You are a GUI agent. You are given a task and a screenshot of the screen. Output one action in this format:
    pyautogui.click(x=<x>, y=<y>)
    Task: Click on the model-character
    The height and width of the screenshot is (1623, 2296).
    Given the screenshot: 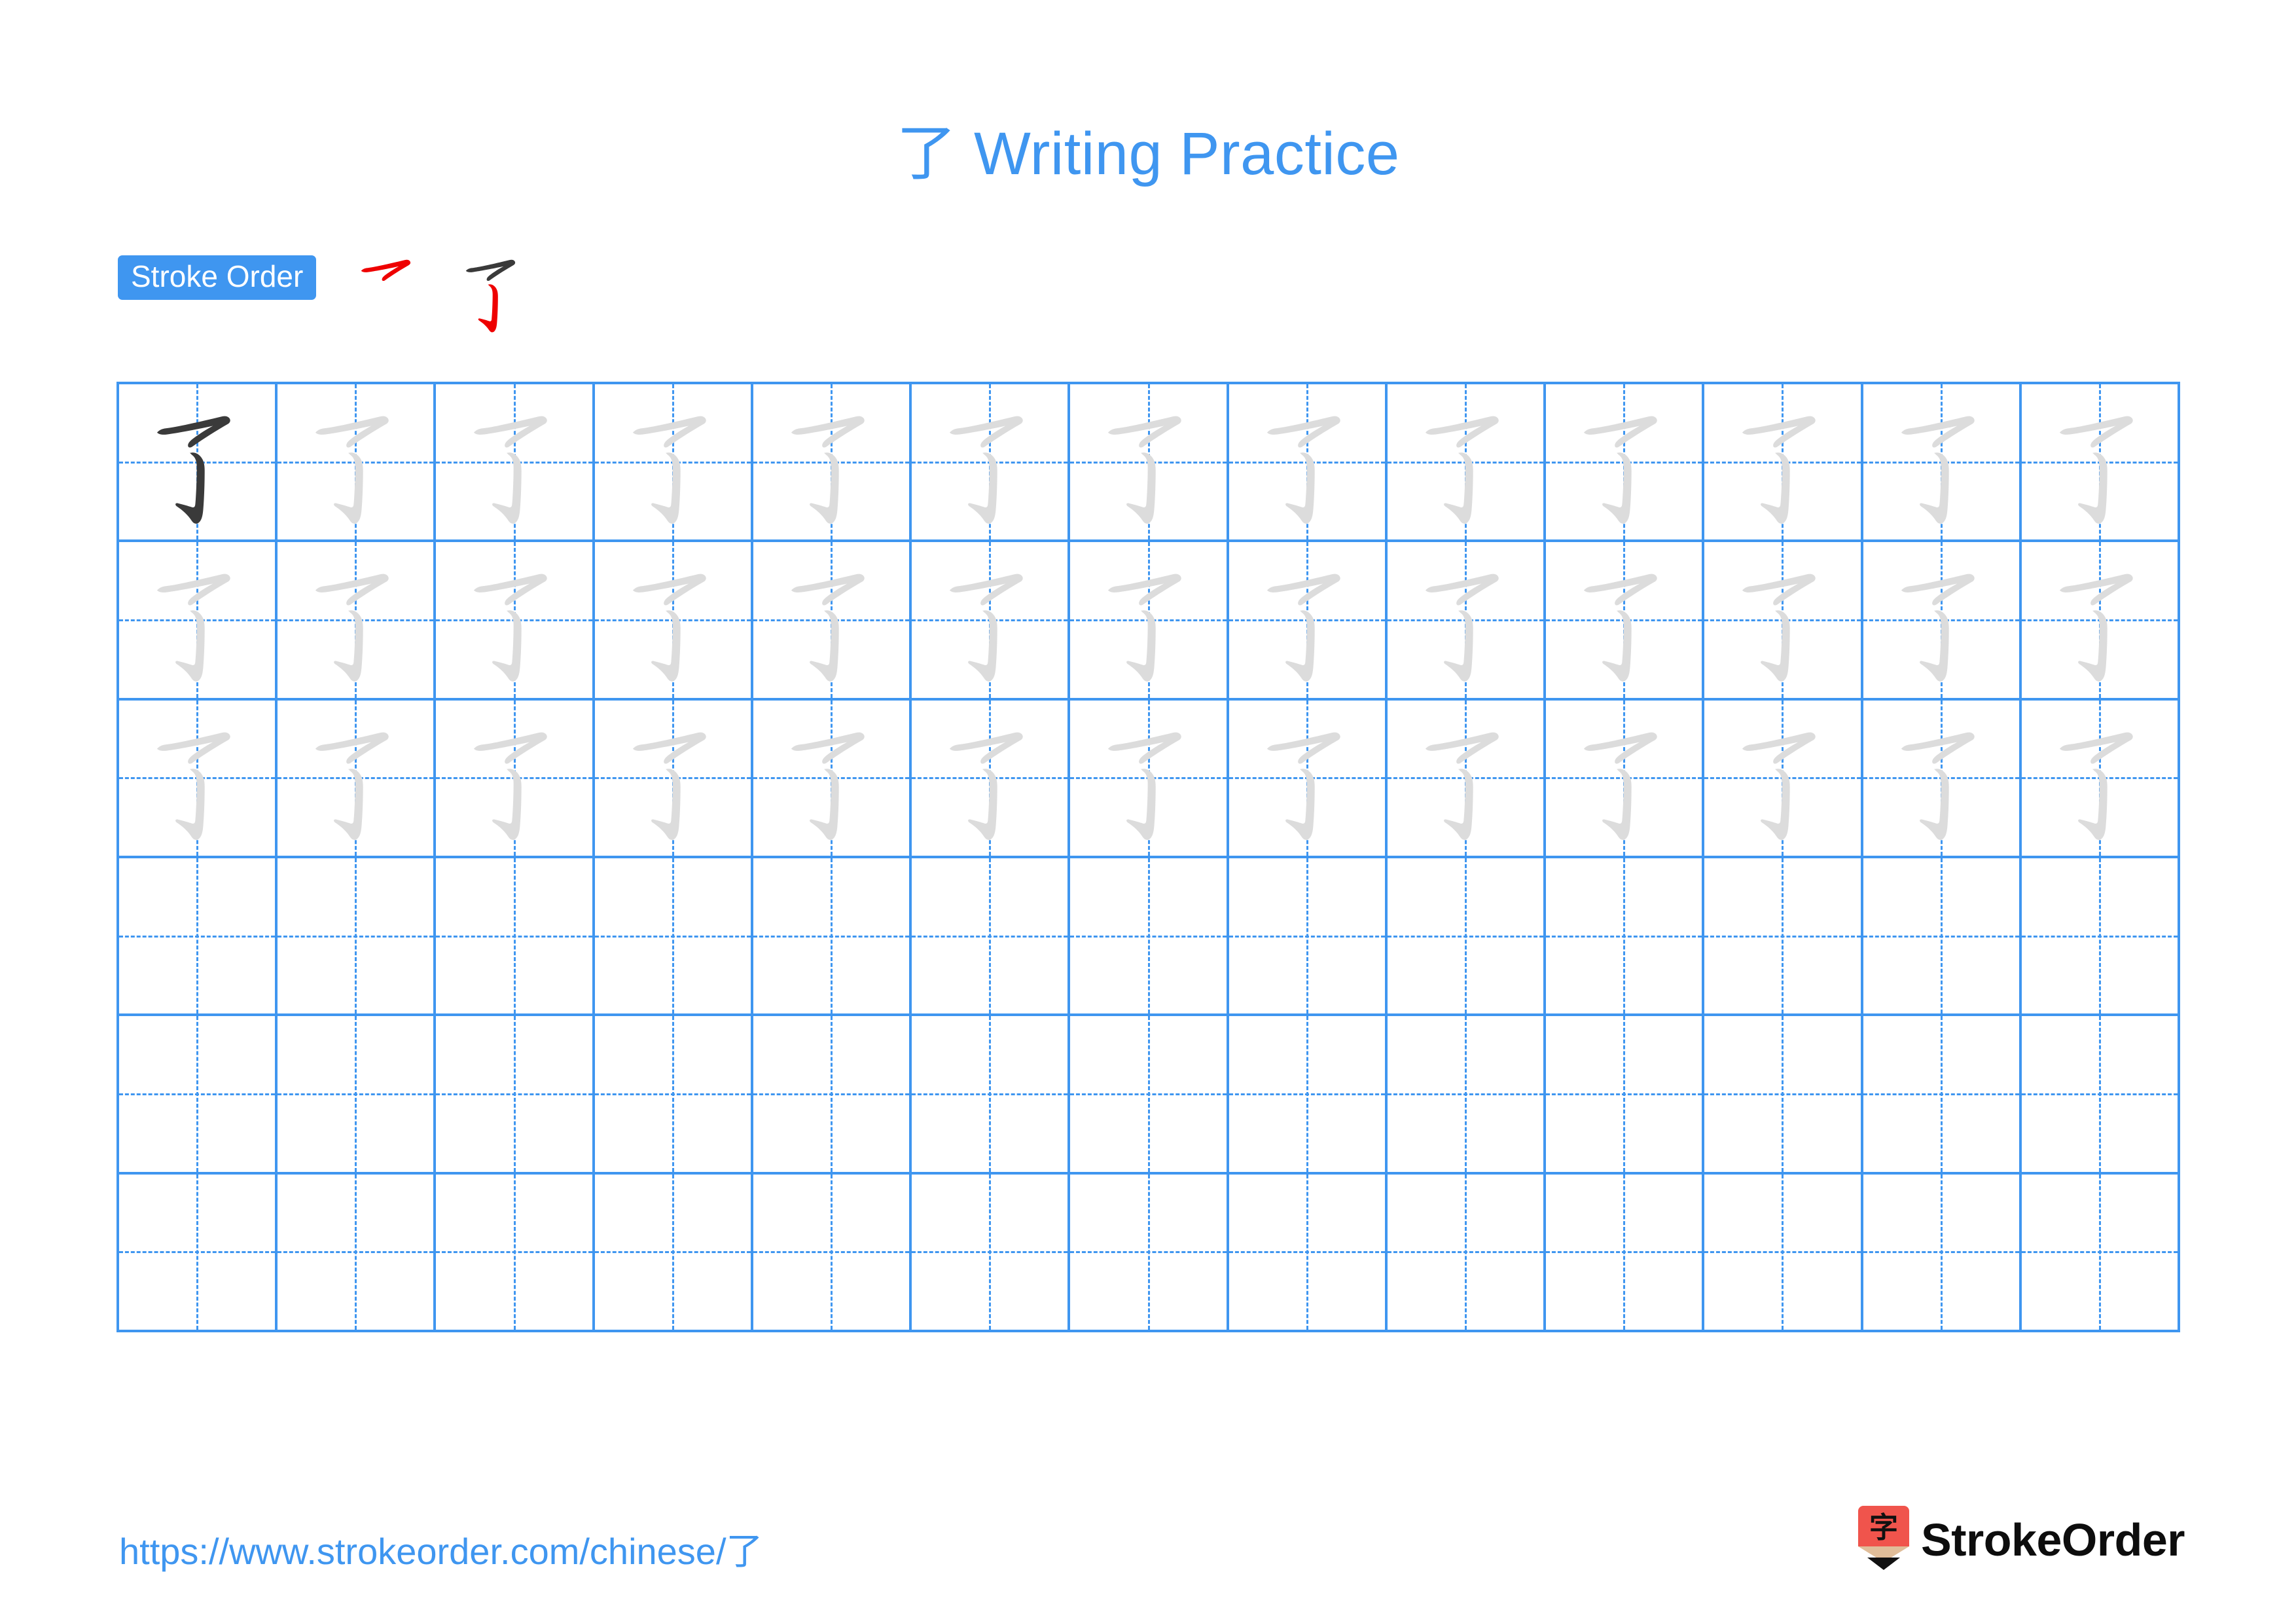 What is the action you would take?
    pyautogui.click(x=193, y=470)
    